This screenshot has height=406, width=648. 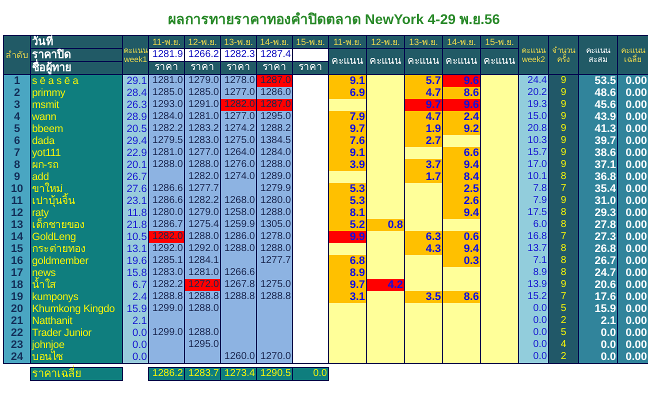 I want to click on price-cell: 1281.0, so click(x=166, y=153).